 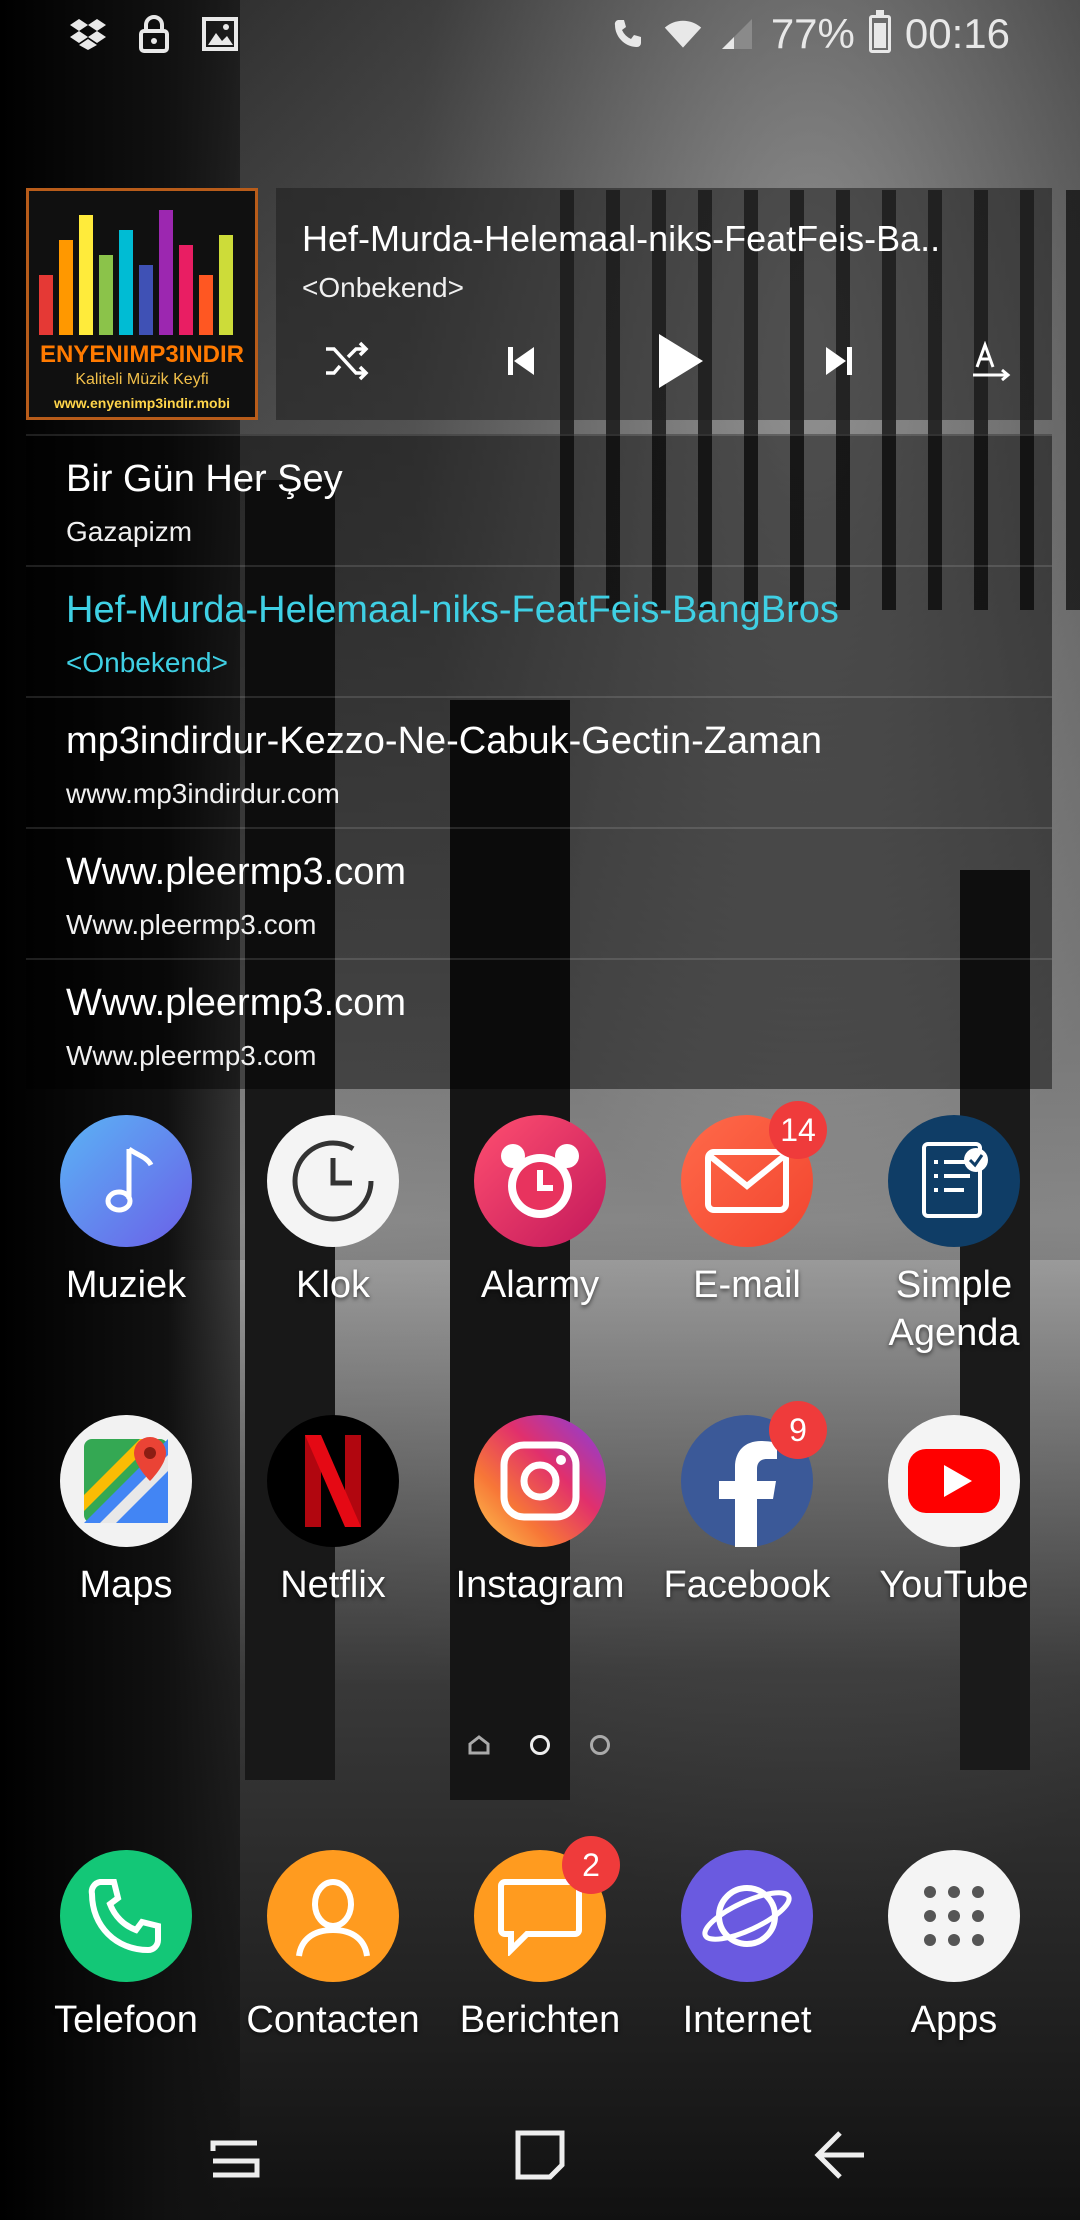 I want to click on text-size-button, so click(x=991, y=361).